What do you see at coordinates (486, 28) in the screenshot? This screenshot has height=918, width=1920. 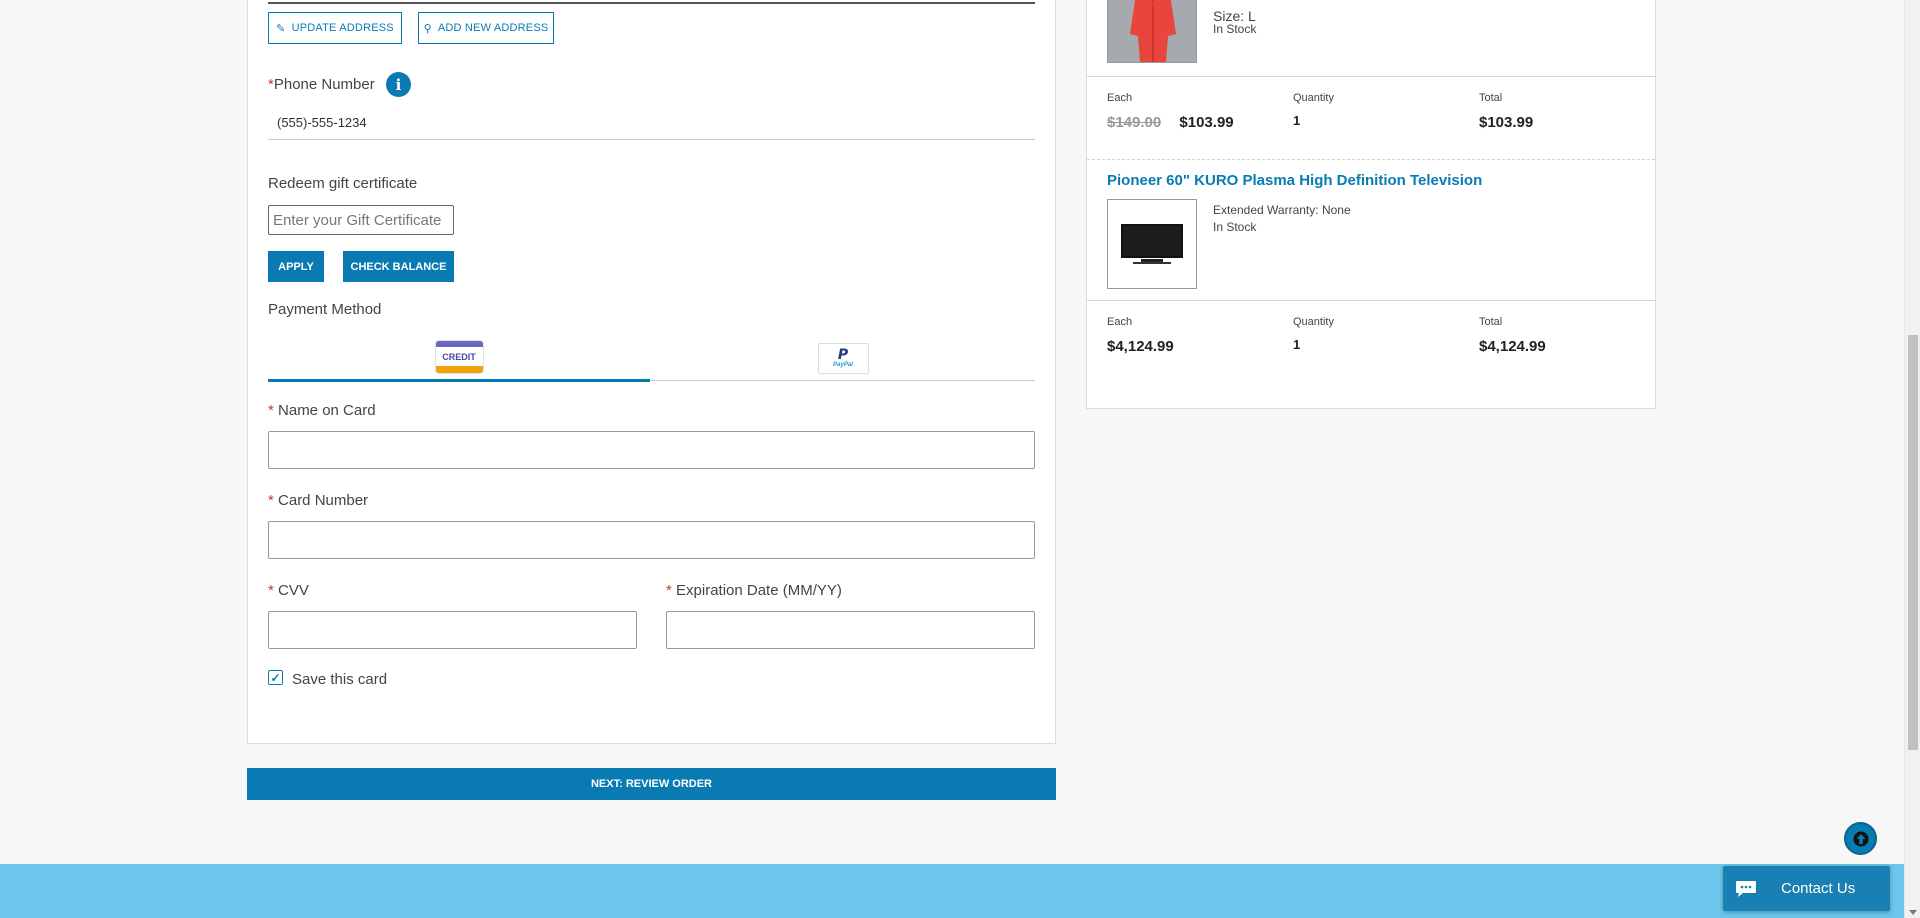 I see `add-new-address-button: ⚲ ADD NEW ADDRESS` at bounding box center [486, 28].